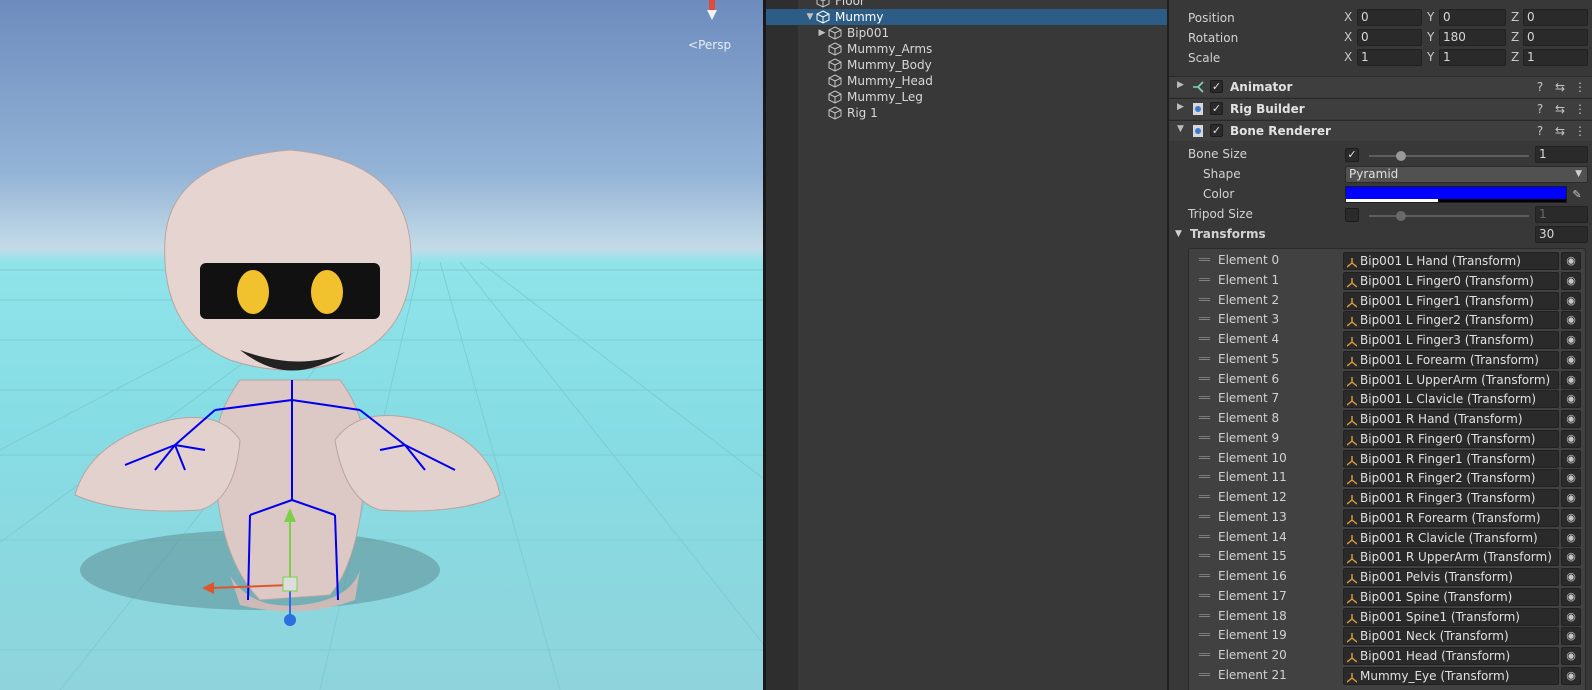 This screenshot has width=1592, height=690. Describe the element at coordinates (1451, 359) in the screenshot. I see `transform-object-field: Bip001 L Forearm (Transform)` at that location.